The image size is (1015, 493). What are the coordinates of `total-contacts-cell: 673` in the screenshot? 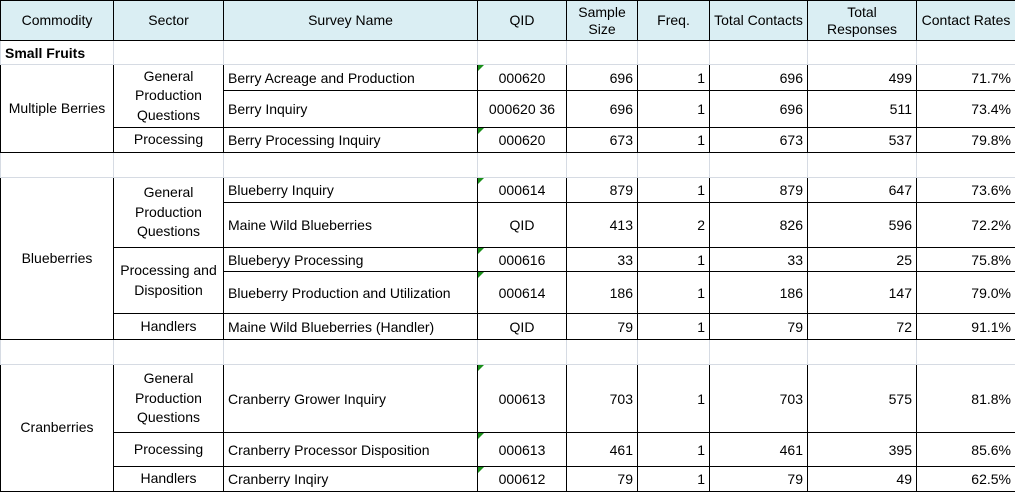 It's located at (758, 140).